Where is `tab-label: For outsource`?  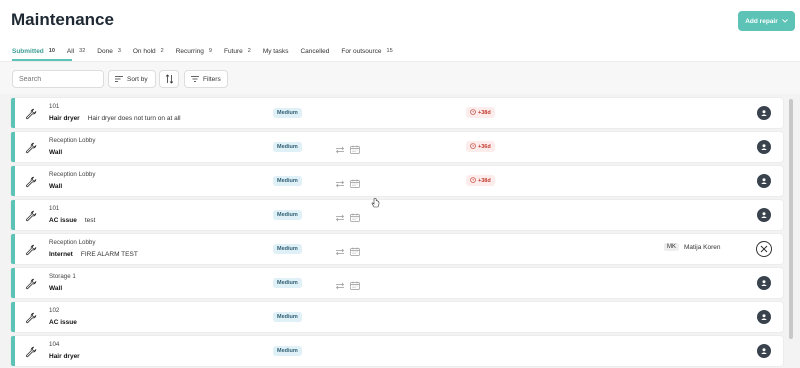
tab-label: For outsource is located at coordinates (361, 51).